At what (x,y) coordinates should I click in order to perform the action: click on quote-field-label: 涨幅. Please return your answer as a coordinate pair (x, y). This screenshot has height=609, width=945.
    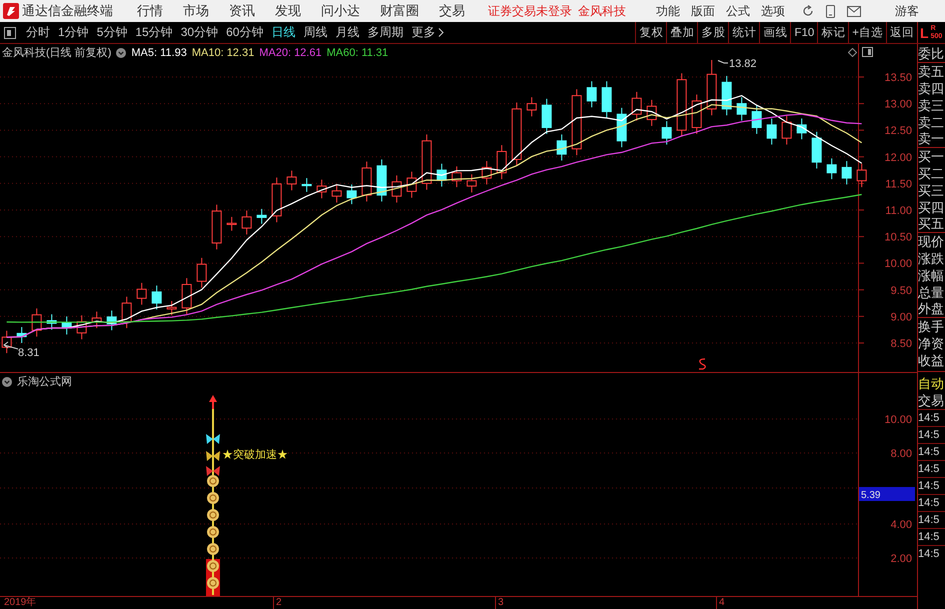
    Looking at the image, I should click on (931, 275).